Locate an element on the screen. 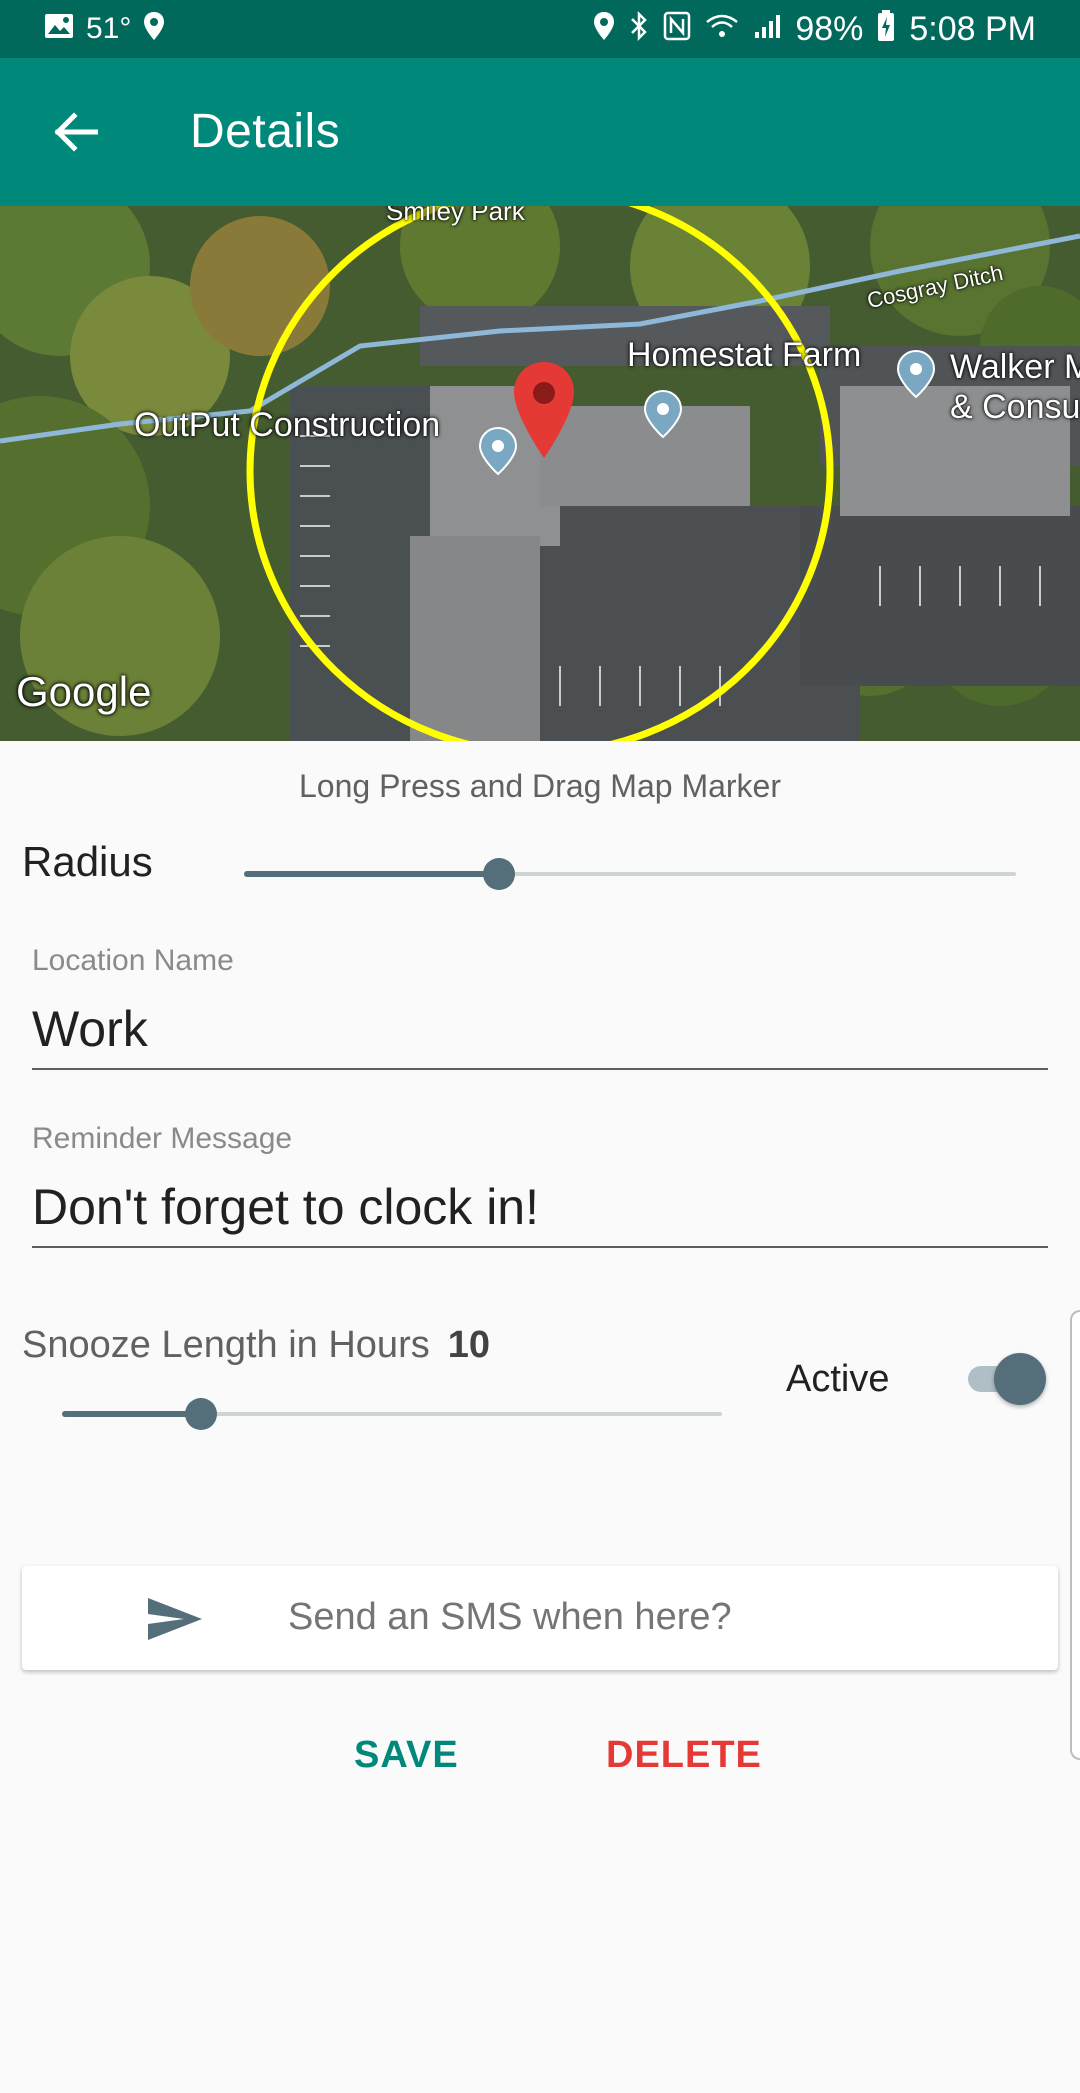 This screenshot has height=2093, width=1080. send-sms-text: Send an SMS when here? is located at coordinates (510, 1617).